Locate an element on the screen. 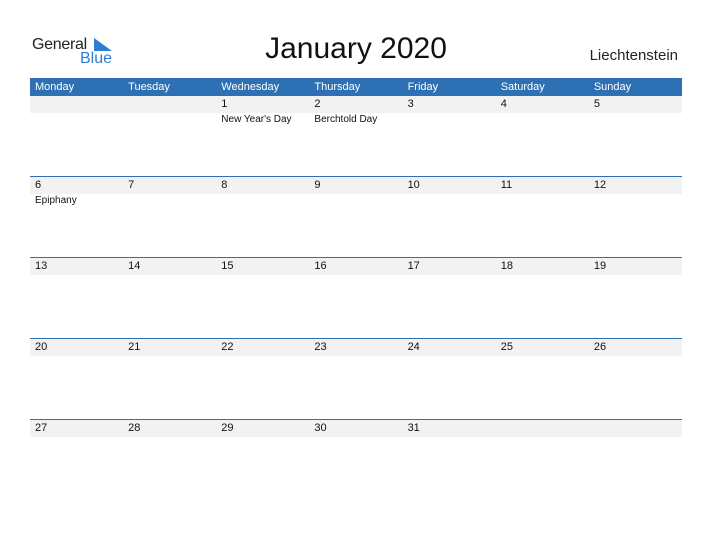 This screenshot has width=712, height=550. day-number: 16 is located at coordinates (320, 266).